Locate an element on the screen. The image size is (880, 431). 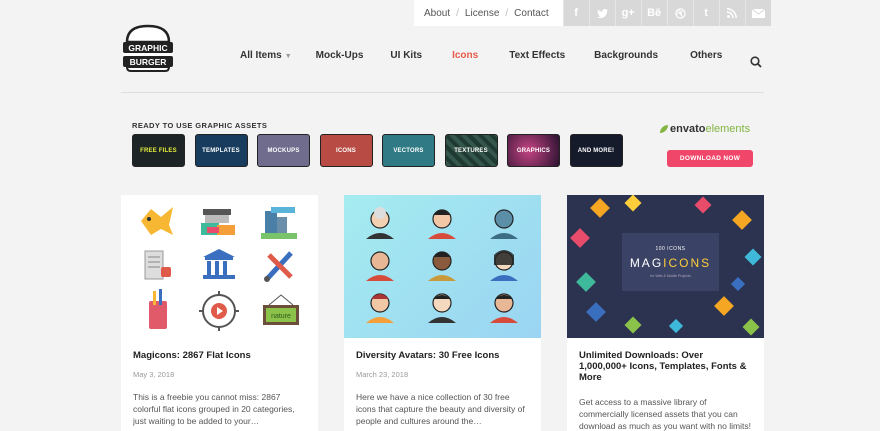
tile-mockups: MOCKUPS is located at coordinates (283, 150).